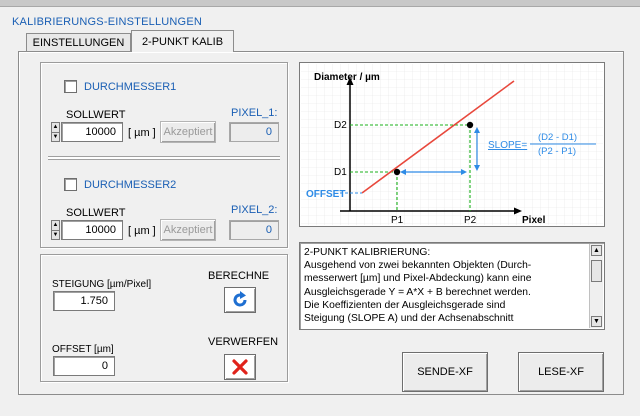 This screenshot has height=416, width=640. Describe the element at coordinates (70, 184) in the screenshot. I see `durchmesser2-checkbox` at that location.